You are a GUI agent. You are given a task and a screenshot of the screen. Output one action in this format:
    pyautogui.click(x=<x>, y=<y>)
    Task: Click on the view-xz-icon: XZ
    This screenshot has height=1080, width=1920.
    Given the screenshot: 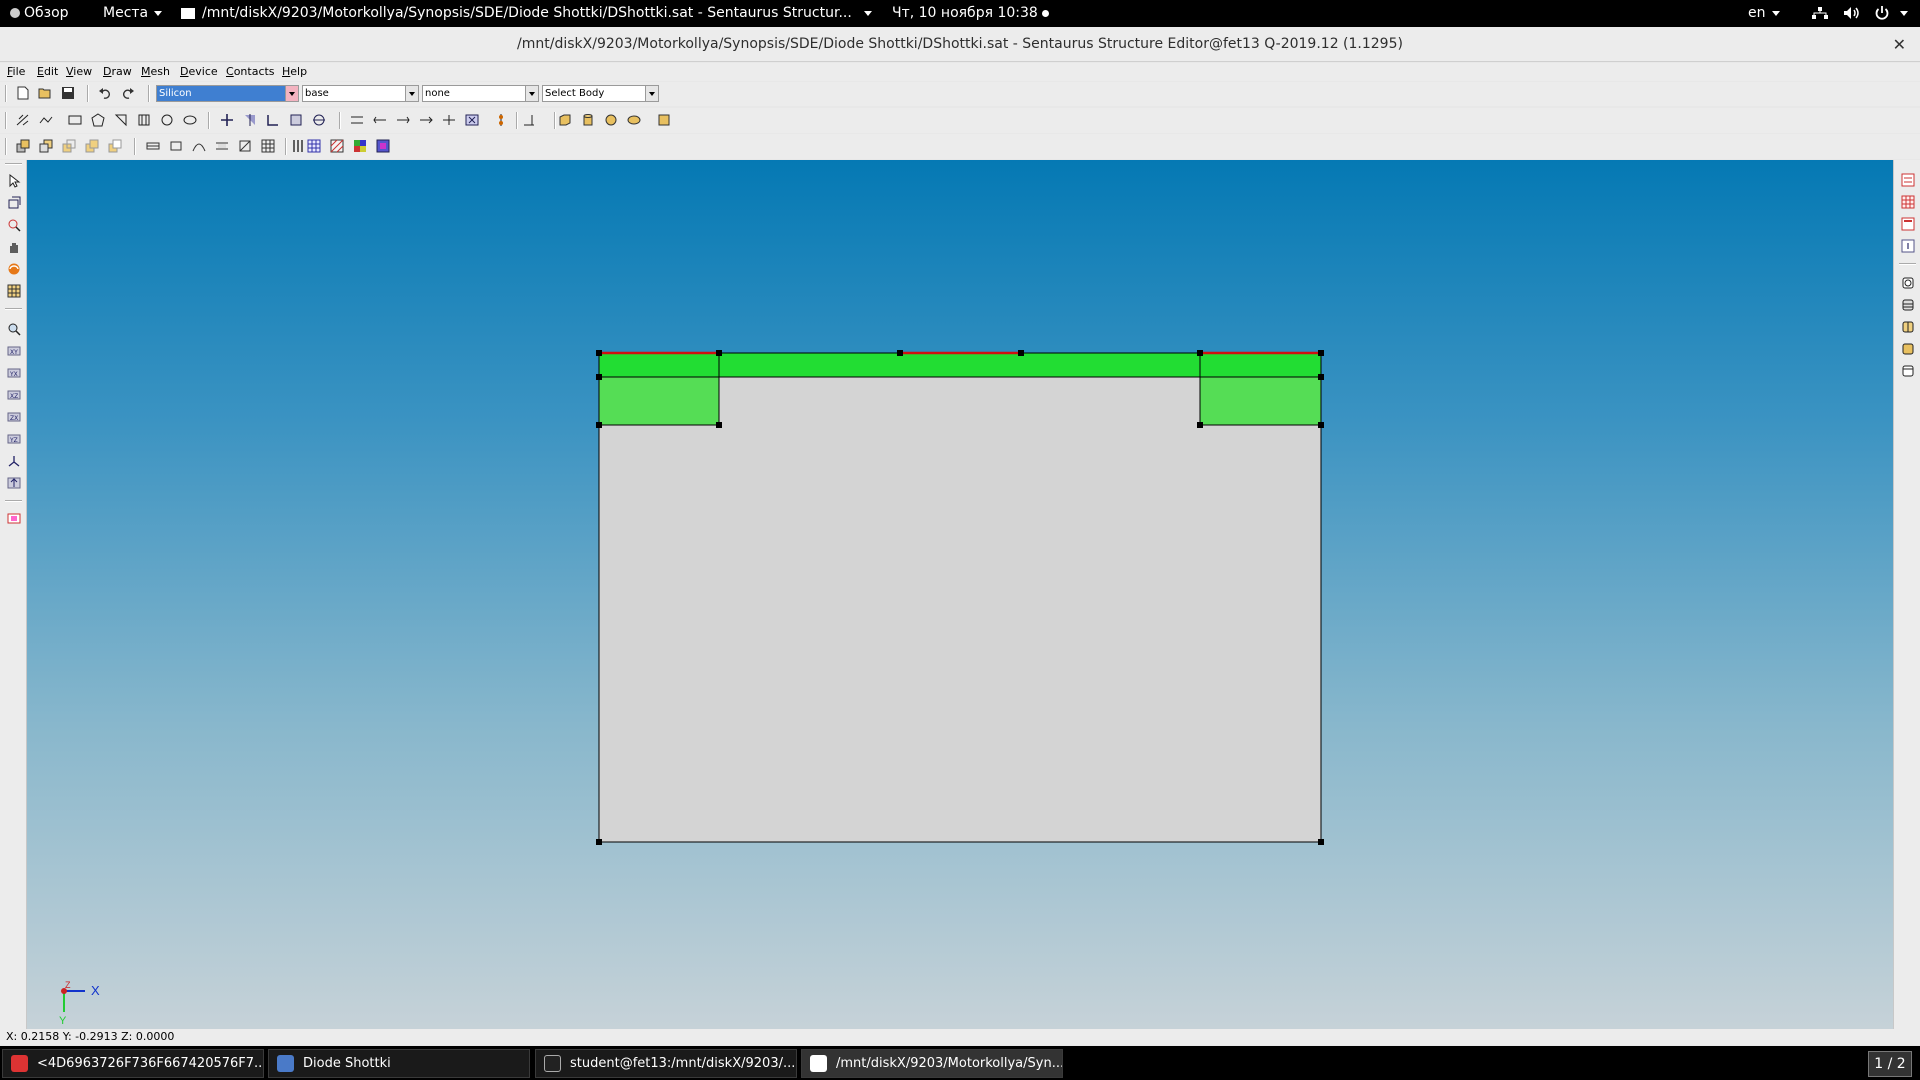 What is the action you would take?
    pyautogui.click(x=14, y=395)
    